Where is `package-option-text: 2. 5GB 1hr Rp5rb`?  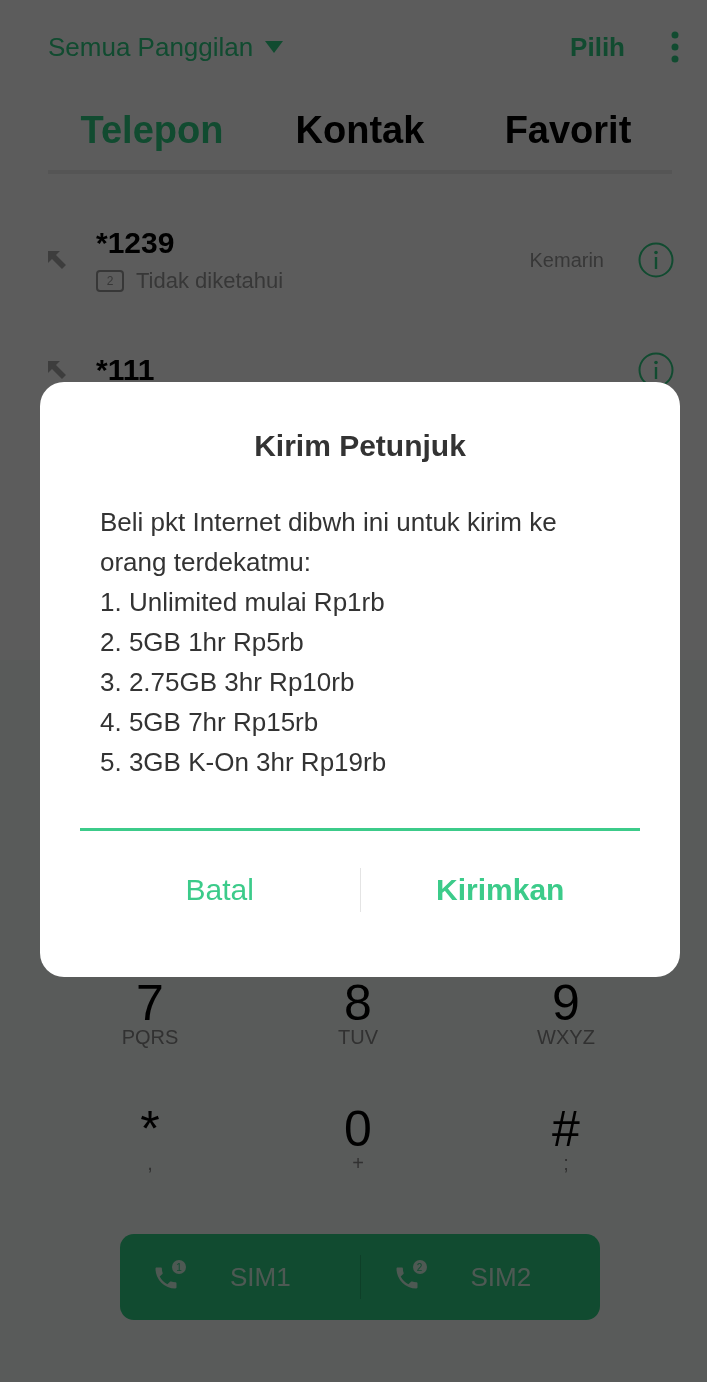 package-option-text: 2. 5GB 1hr Rp5rb is located at coordinates (202, 642).